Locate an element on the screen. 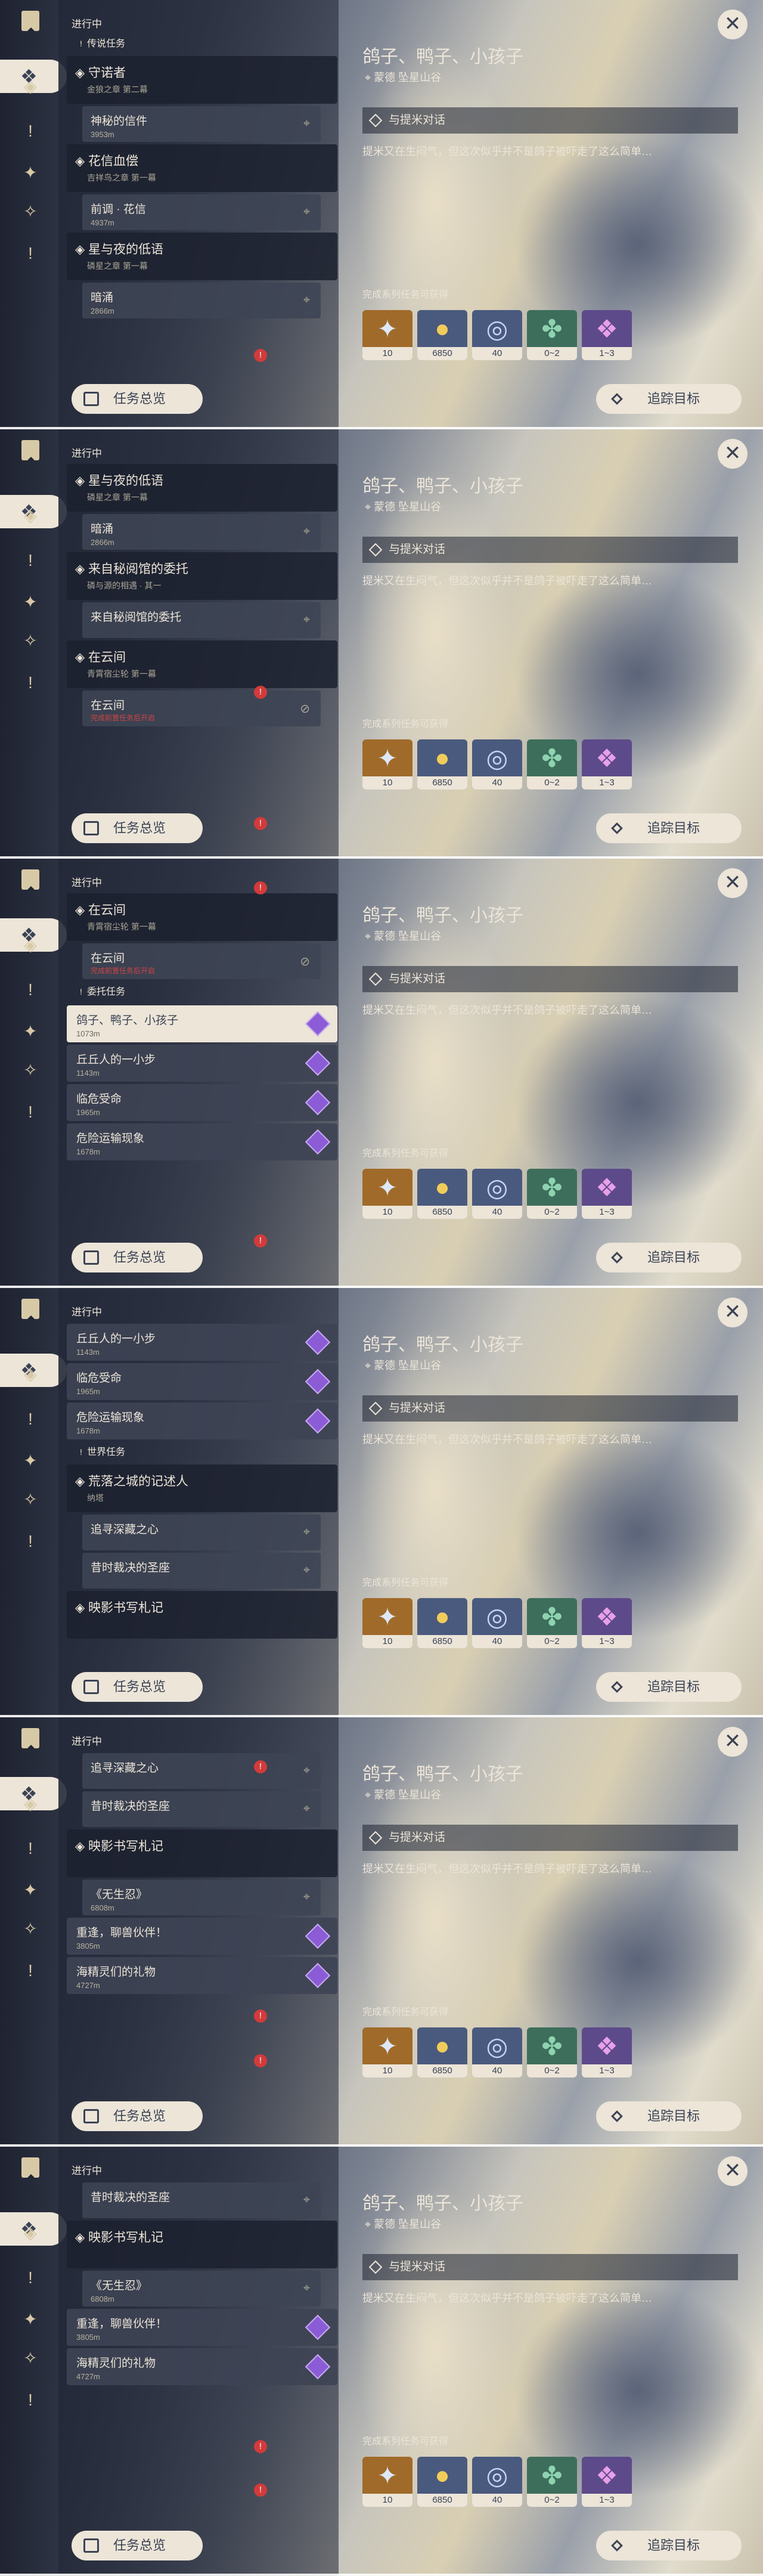 The width and height of the screenshot is (763, 2576). quest-group: ◈ 来自秘阅馆的委托 磷与源的相遇 · 其一 is located at coordinates (202, 576).